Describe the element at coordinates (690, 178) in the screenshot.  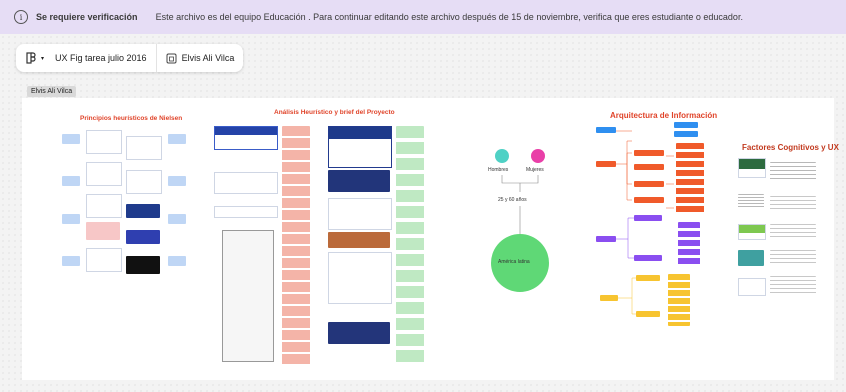
I see `ia-orange-list` at that location.